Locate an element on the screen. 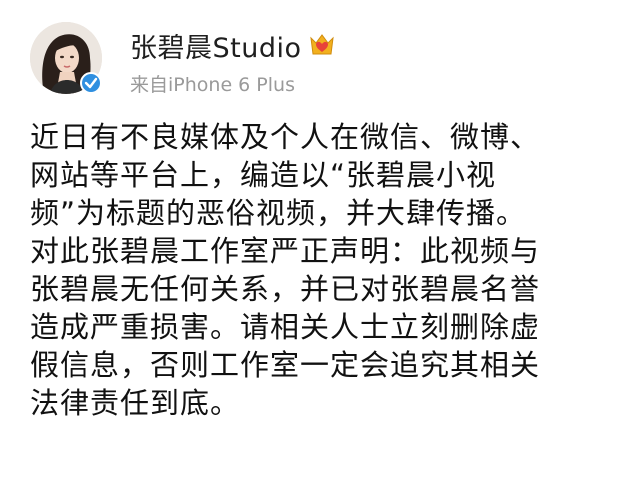 The height and width of the screenshot is (482, 640). body-line: 对此张碧晨工作室严正声明：此视频与 is located at coordinates (285, 251).